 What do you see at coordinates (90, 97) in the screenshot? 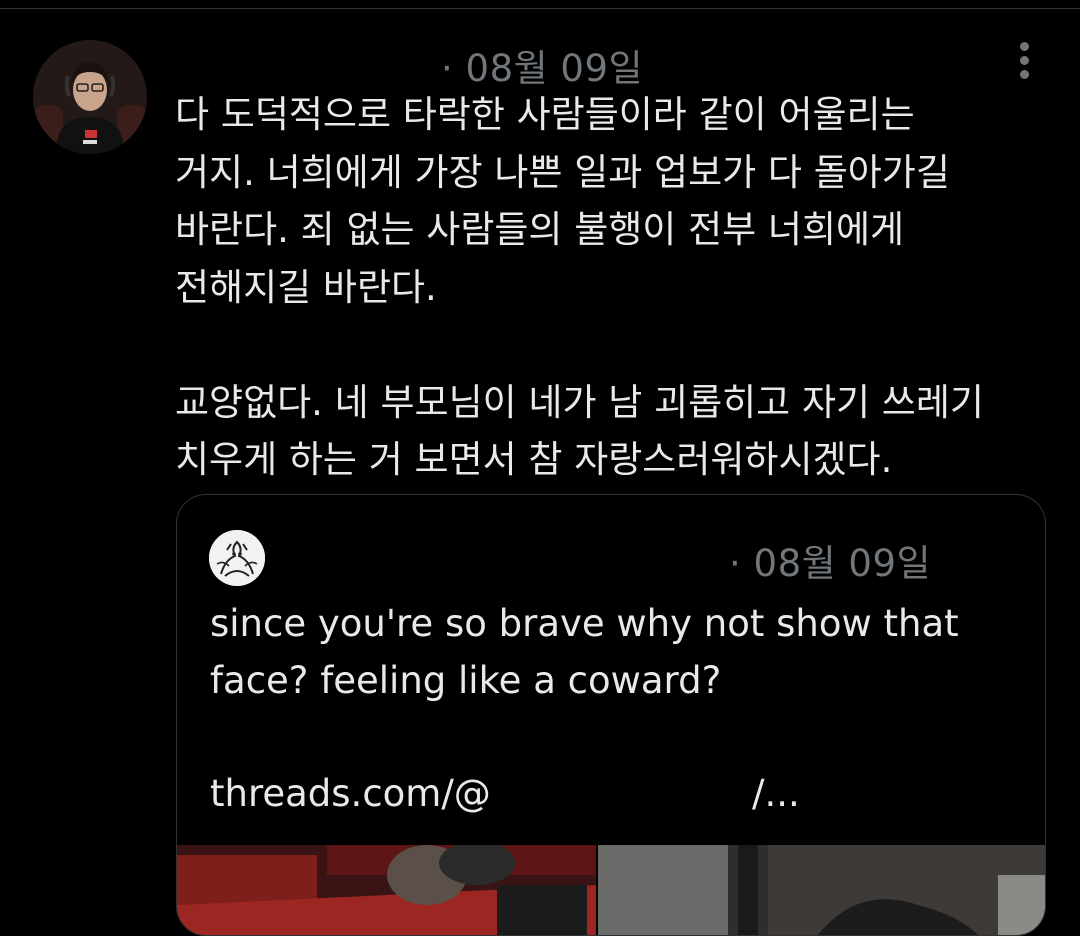
I see `user-avatar` at bounding box center [90, 97].